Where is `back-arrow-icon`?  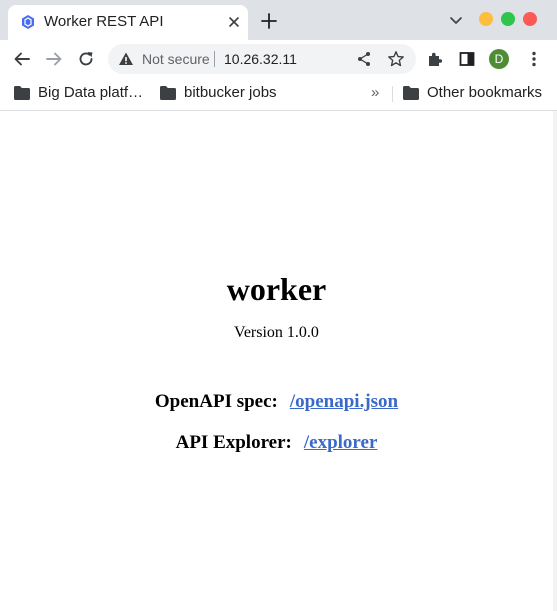 back-arrow-icon is located at coordinates (22, 59).